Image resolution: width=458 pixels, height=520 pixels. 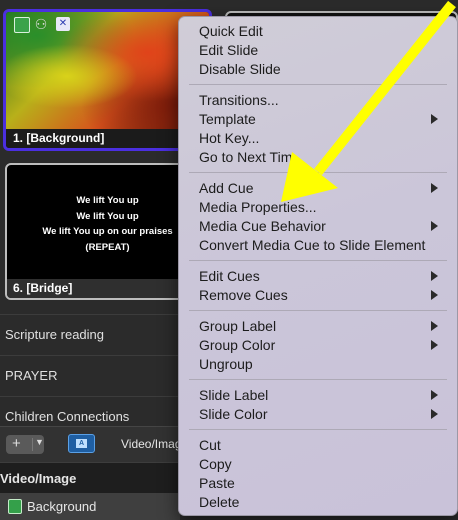 What do you see at coordinates (368, 101) in the screenshot?
I see `annotation-arrow-icon` at bounding box center [368, 101].